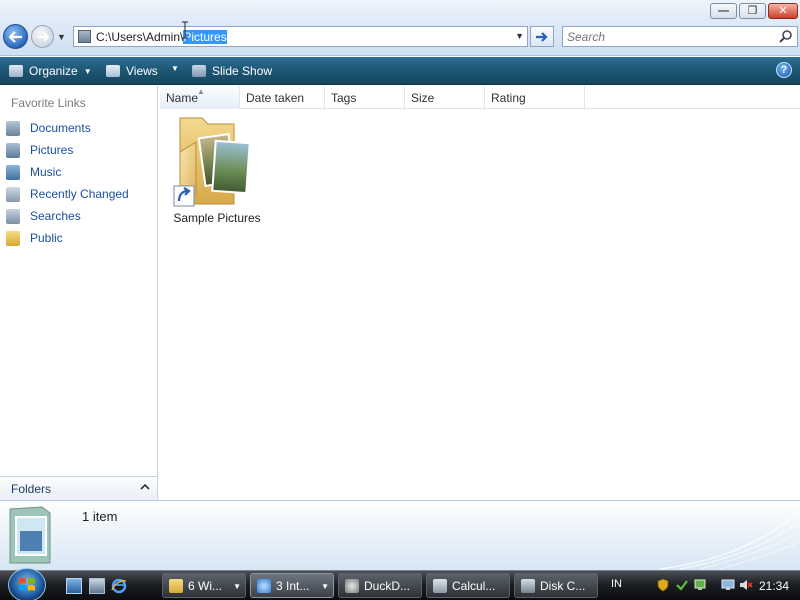 This screenshot has height=600, width=800. I want to click on nav-link-searches: Searches, so click(43, 216).